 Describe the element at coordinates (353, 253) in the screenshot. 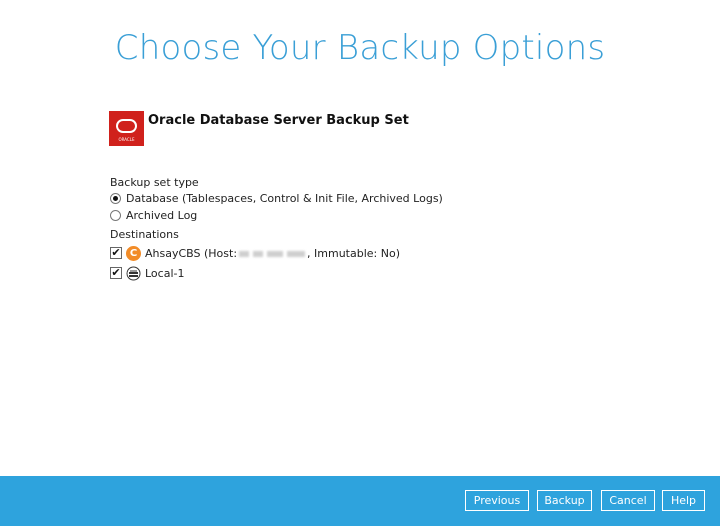

I see `destination-ahsaycbs-suffix: , Immutable: No)` at that location.